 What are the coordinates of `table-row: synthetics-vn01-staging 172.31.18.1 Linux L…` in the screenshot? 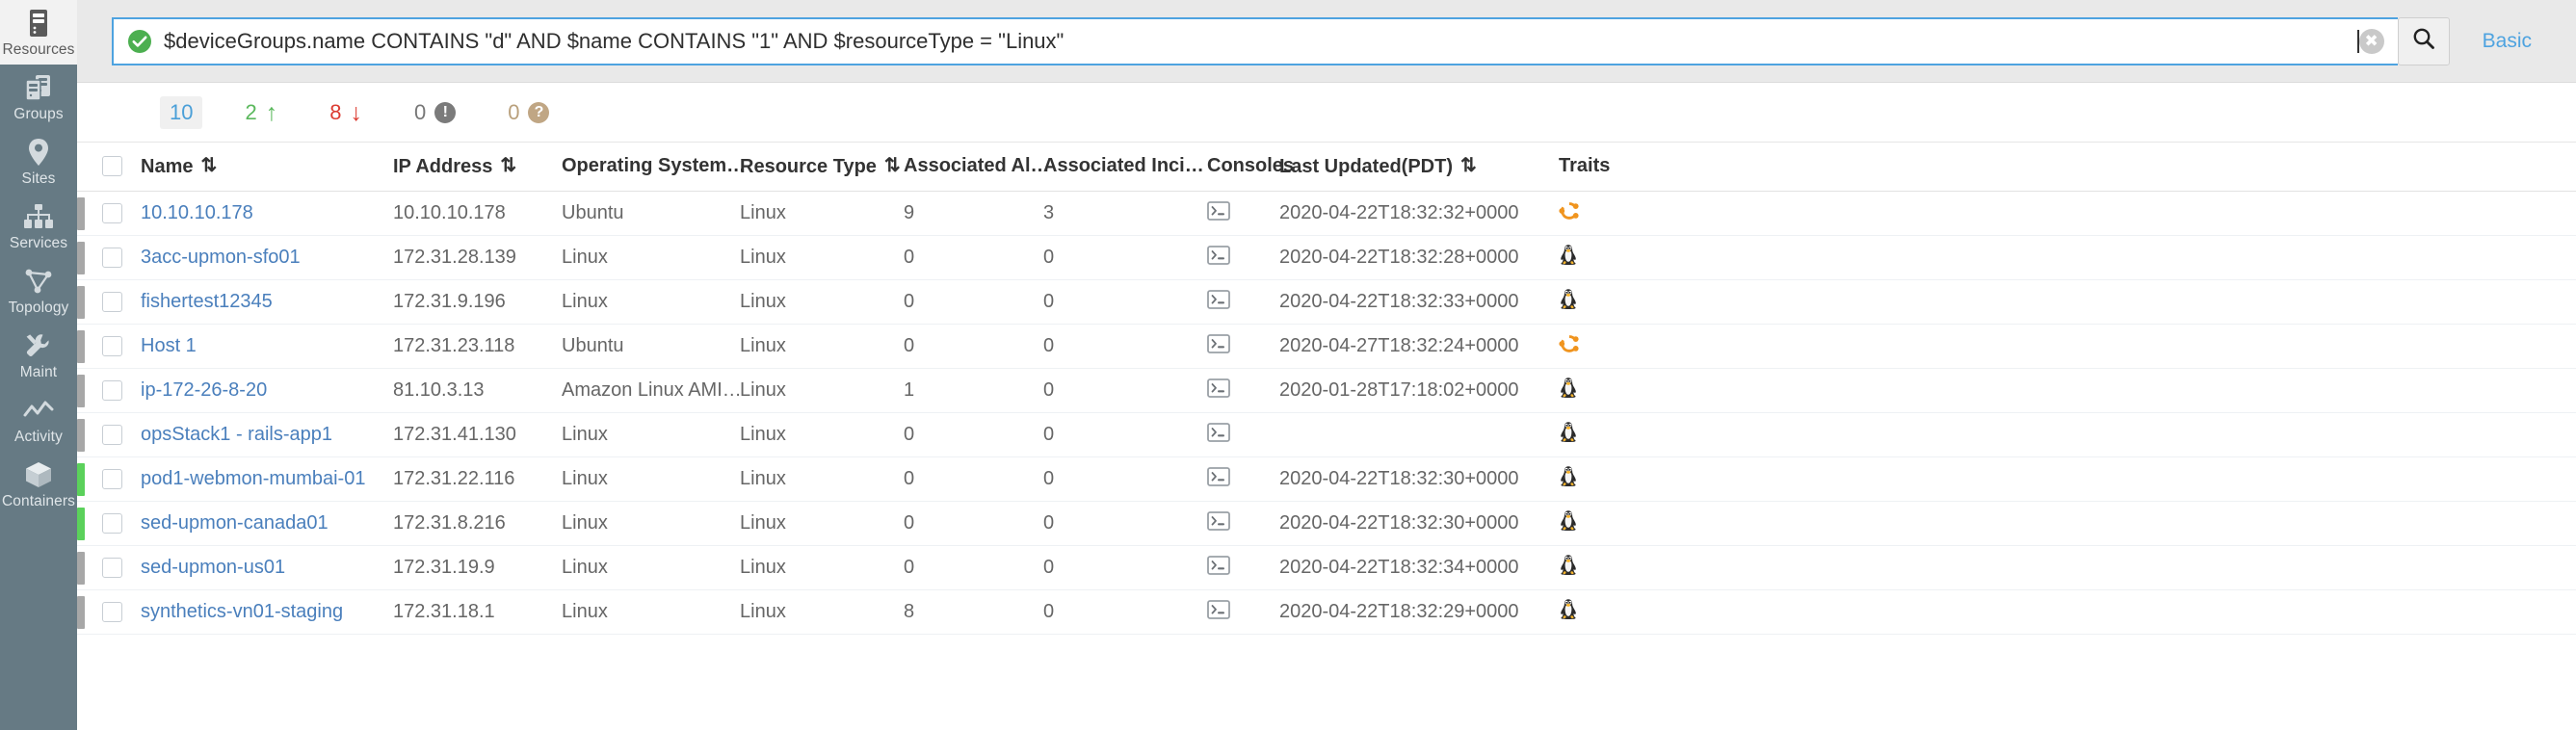 It's located at (1326, 612).